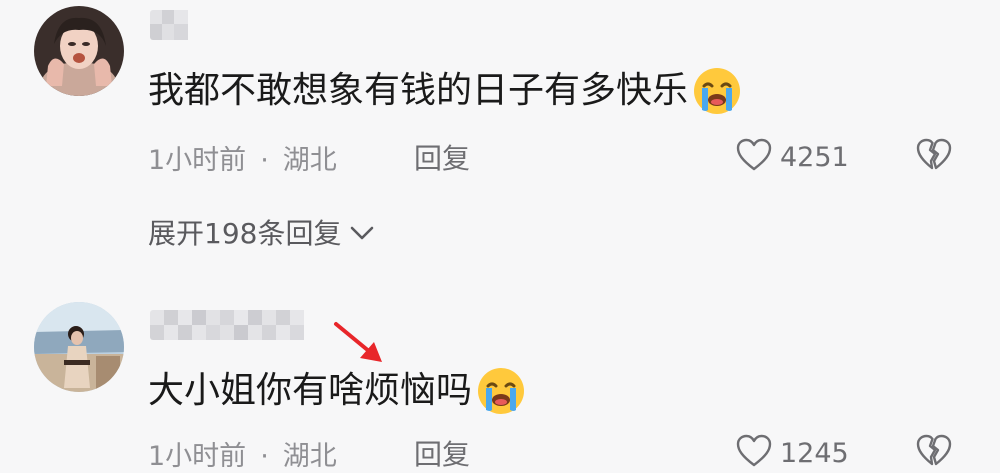 This screenshot has width=1000, height=473. I want to click on red-arrow-icon, so click(360, 345).